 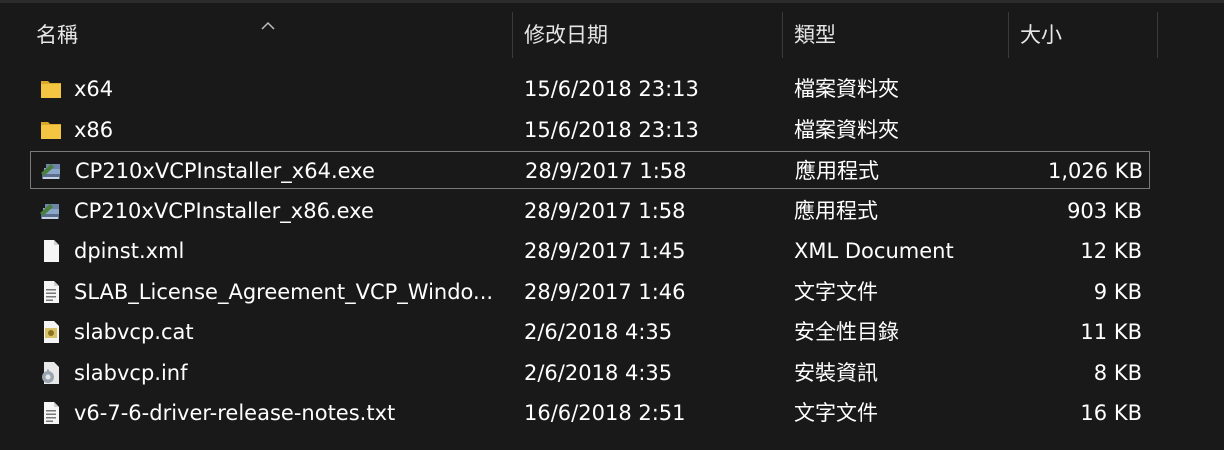 I want to click on file-name: dpinst.xml, so click(x=129, y=251).